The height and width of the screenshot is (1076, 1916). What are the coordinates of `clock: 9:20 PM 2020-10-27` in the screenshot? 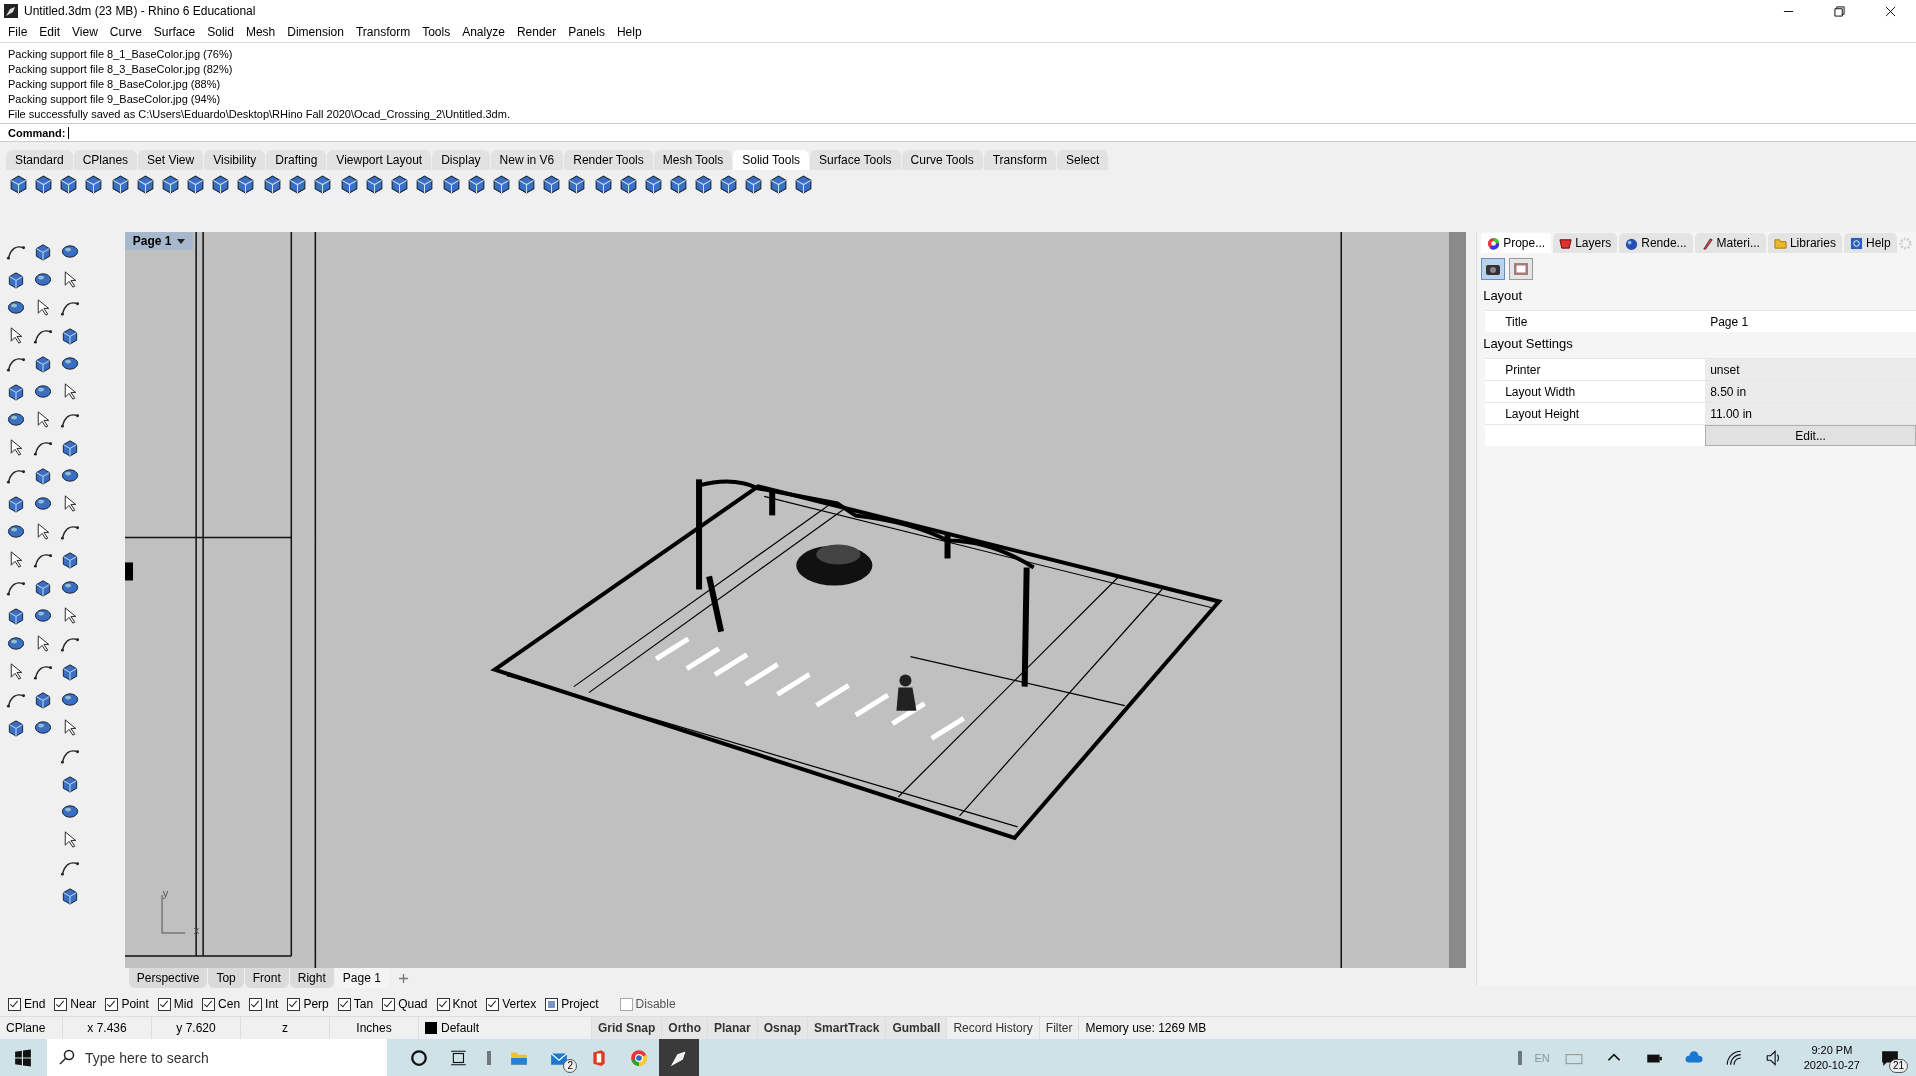 It's located at (1831, 1057).